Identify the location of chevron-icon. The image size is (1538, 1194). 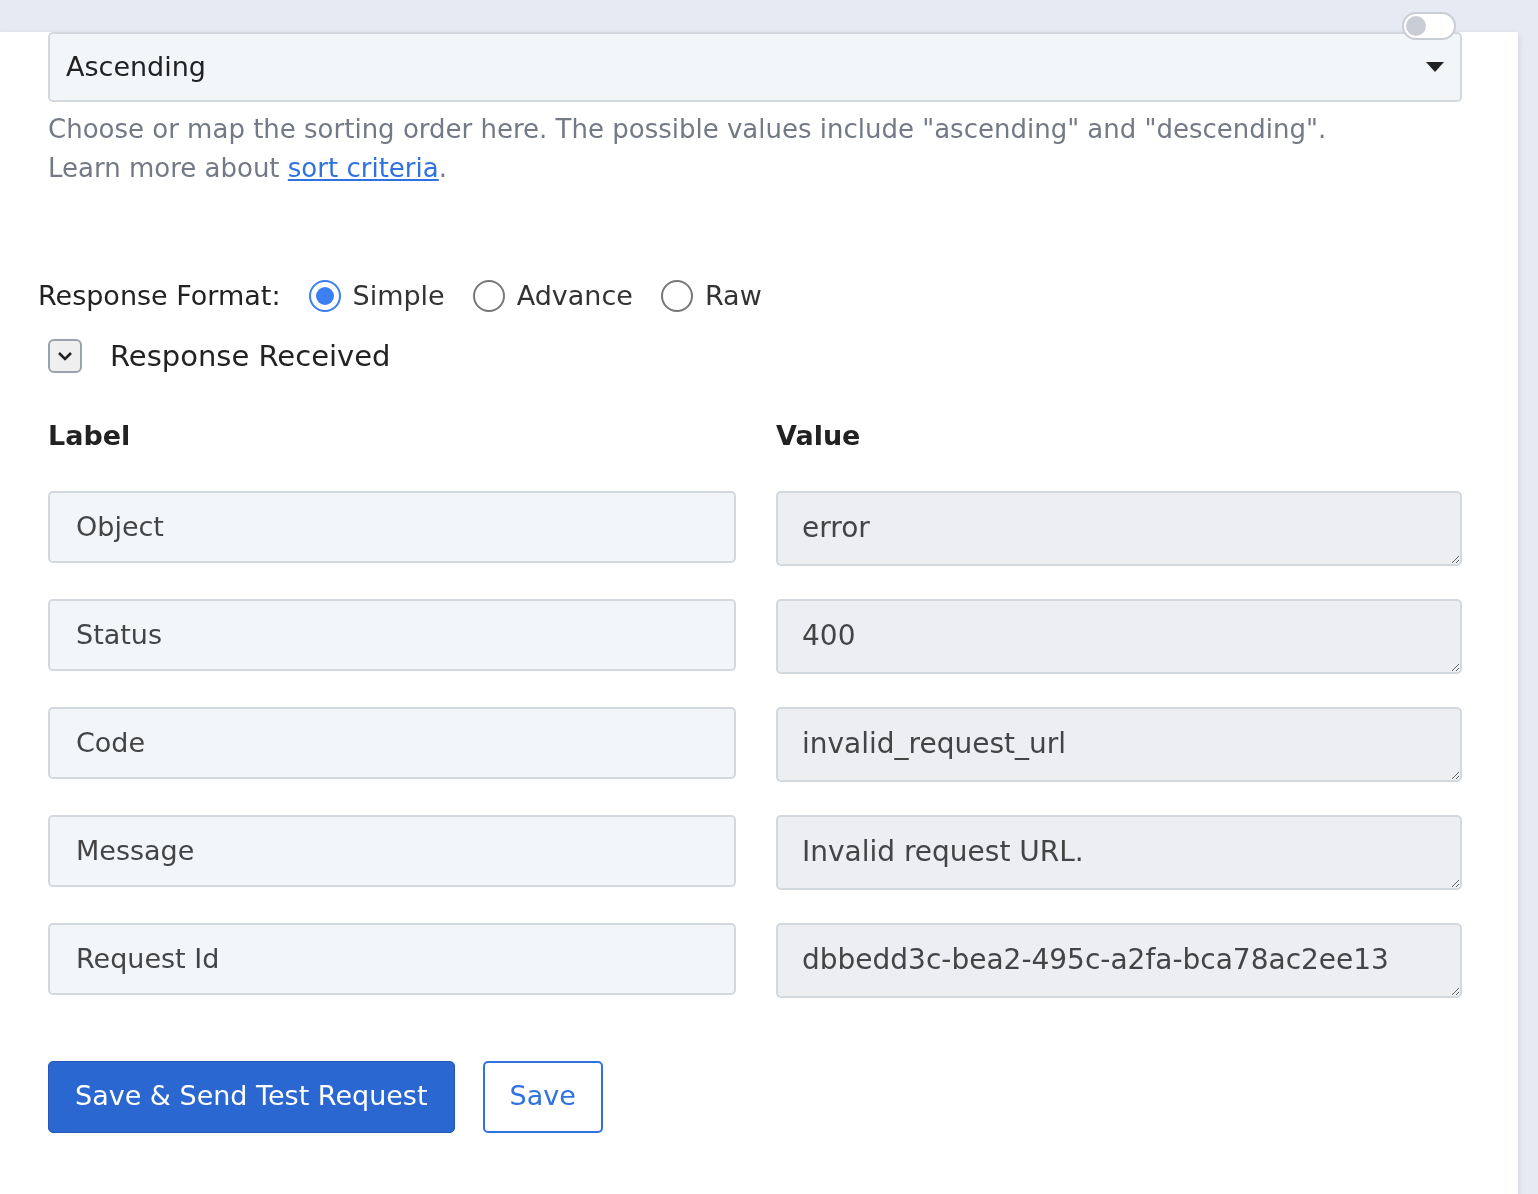
(65, 356).